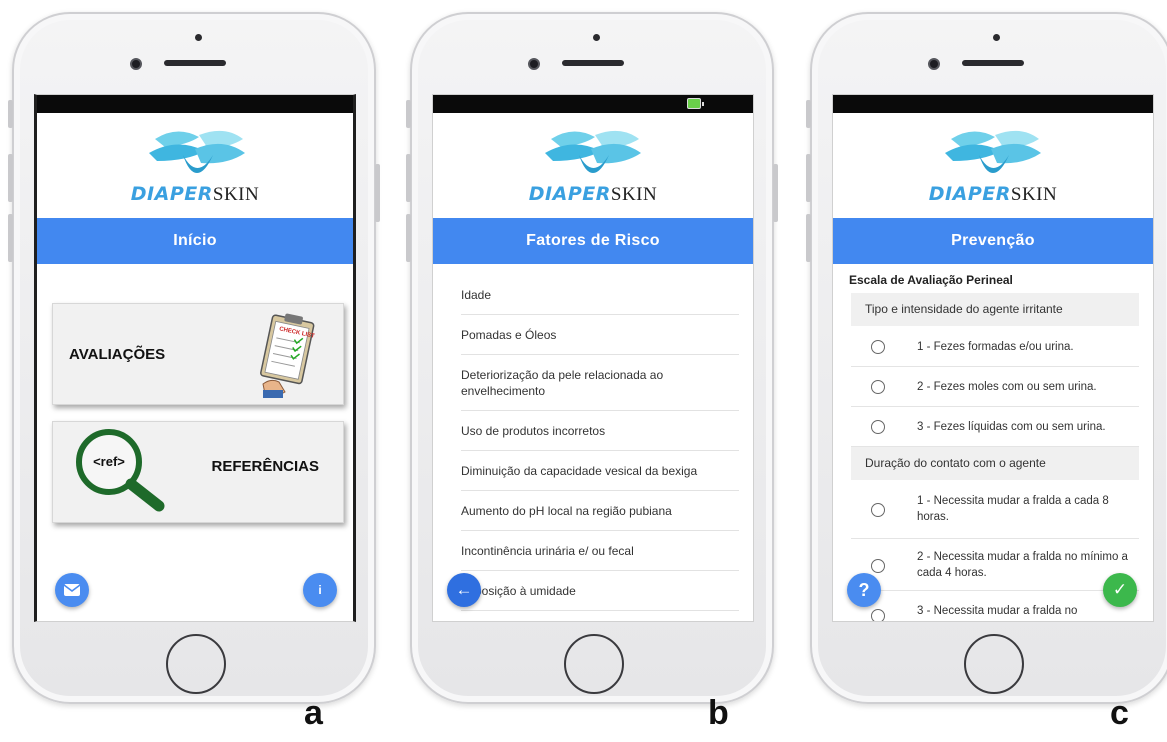 This screenshot has width=1167, height=742. What do you see at coordinates (198, 354) in the screenshot?
I see `avaliacoes-button: AVALIAÇÕES CHECK LIST` at bounding box center [198, 354].